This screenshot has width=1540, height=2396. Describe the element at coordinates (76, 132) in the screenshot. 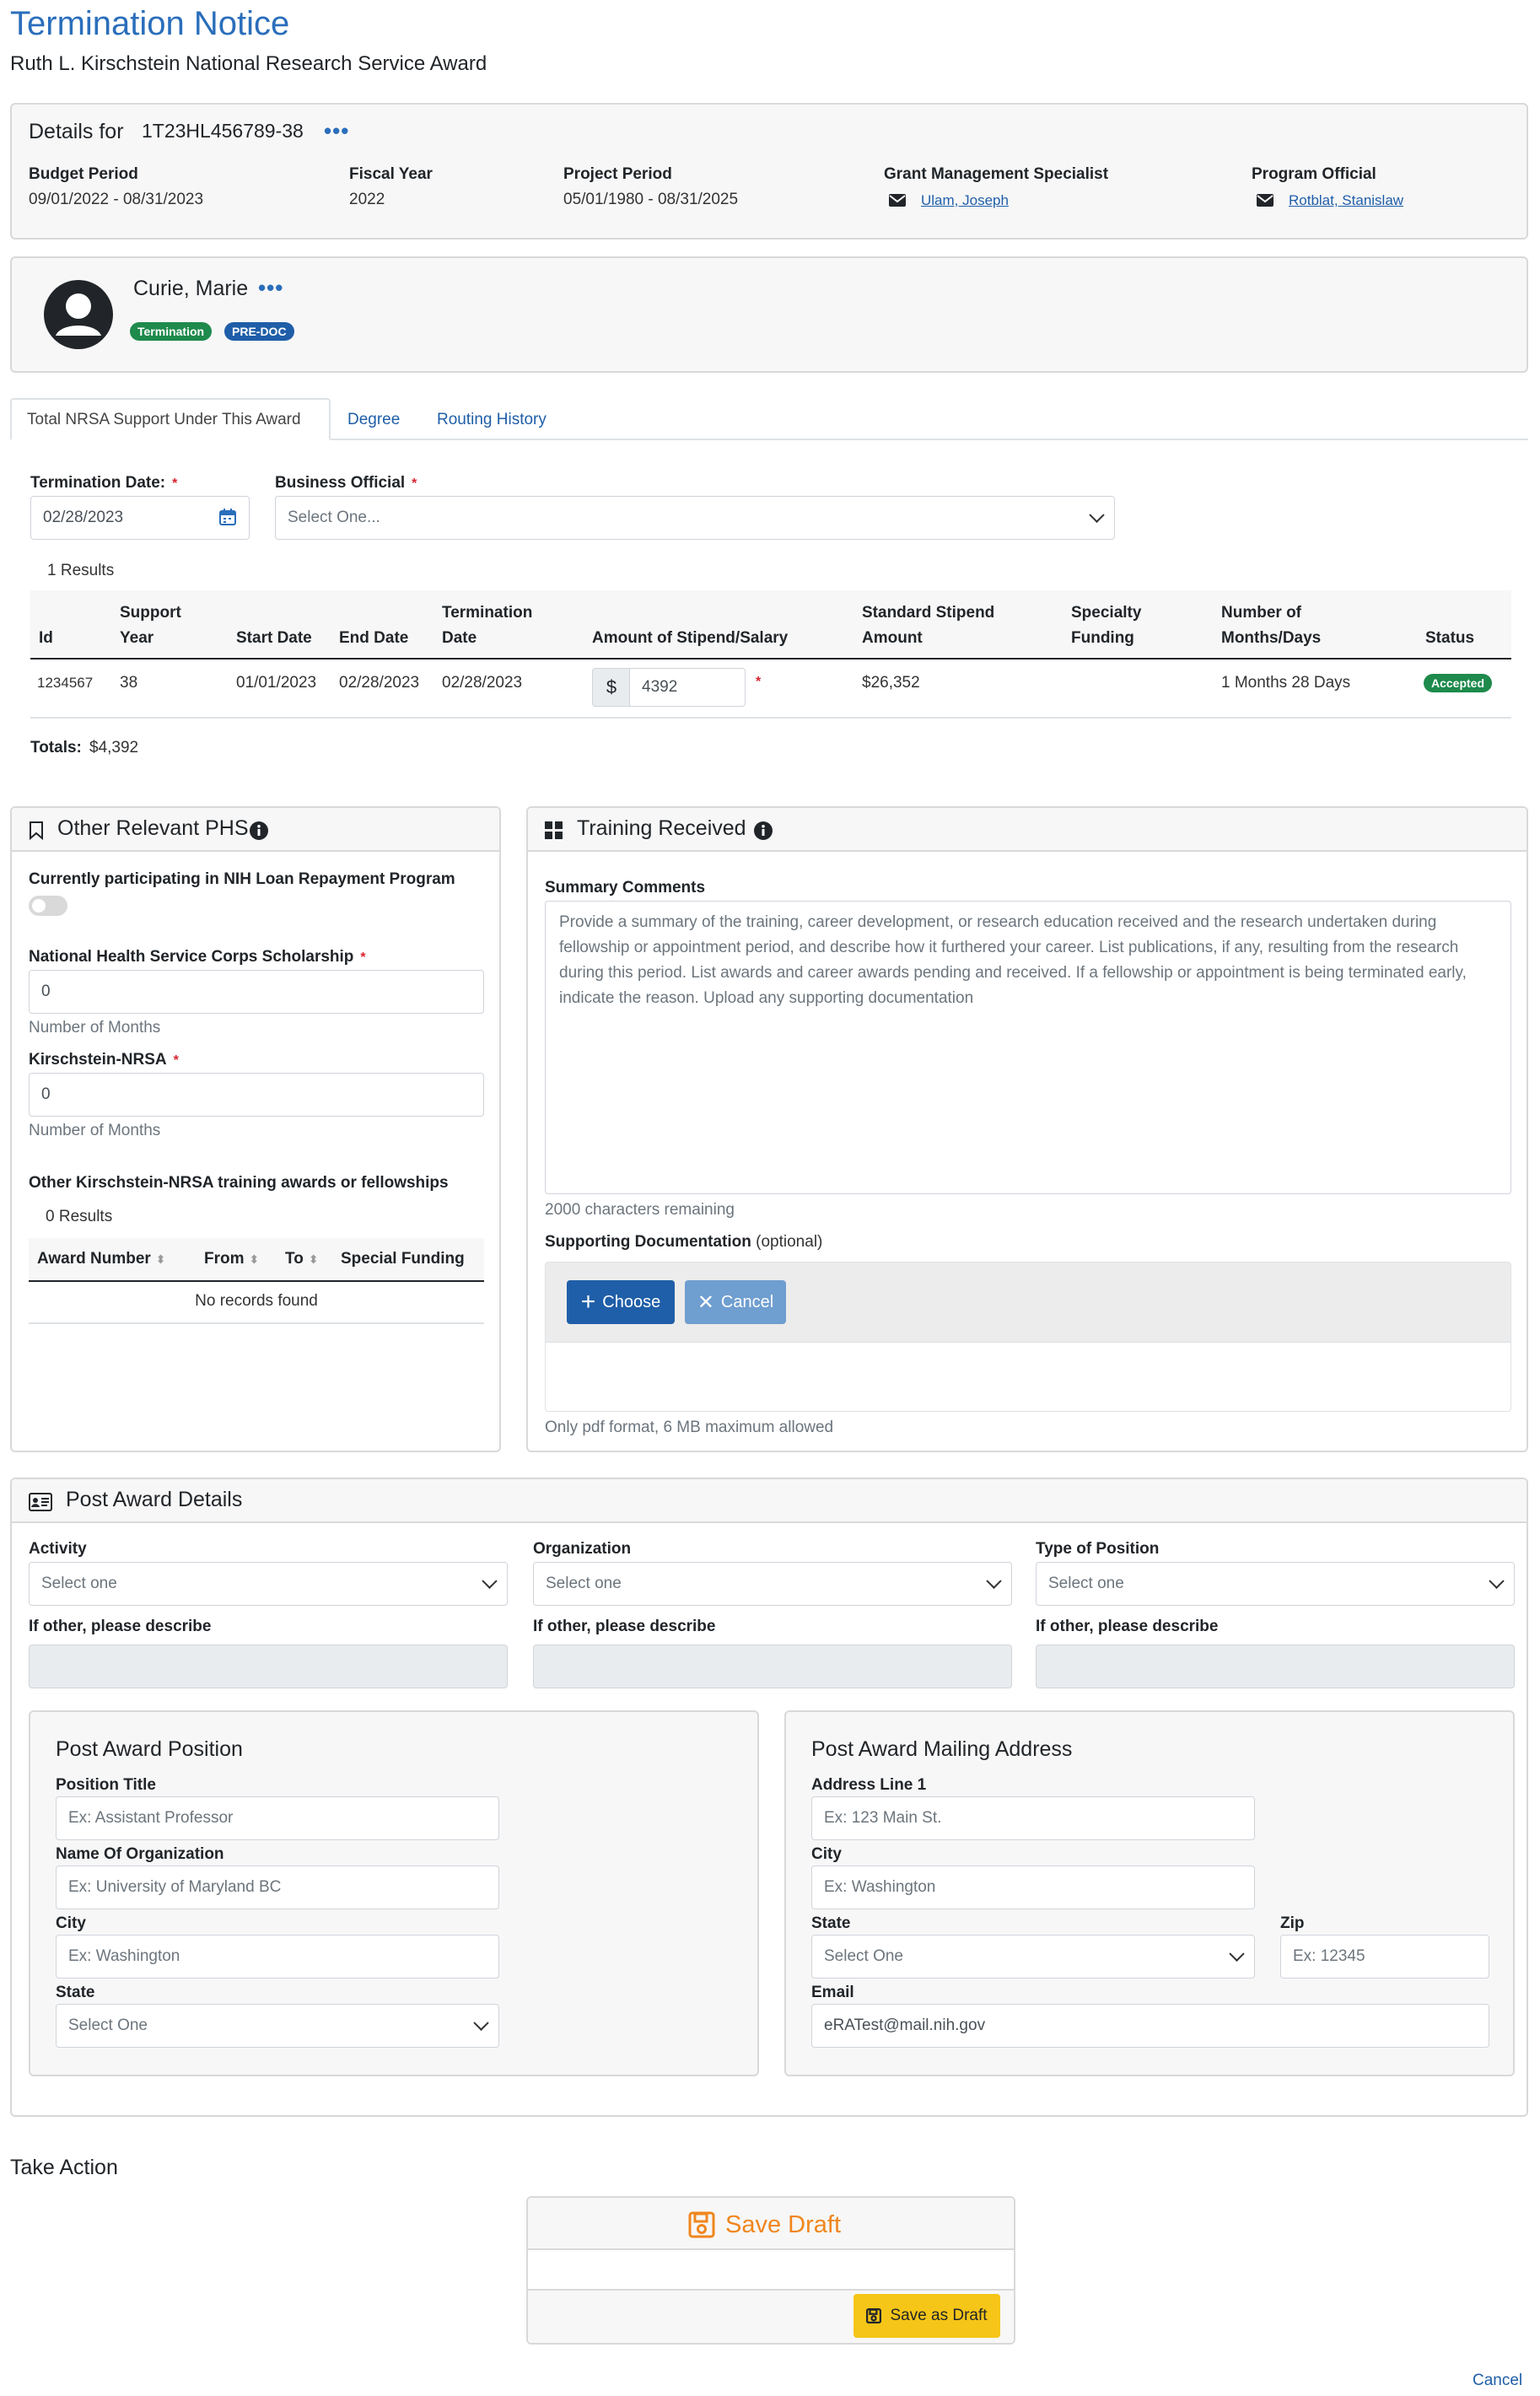

I see `details-prefix: Details for` at that location.